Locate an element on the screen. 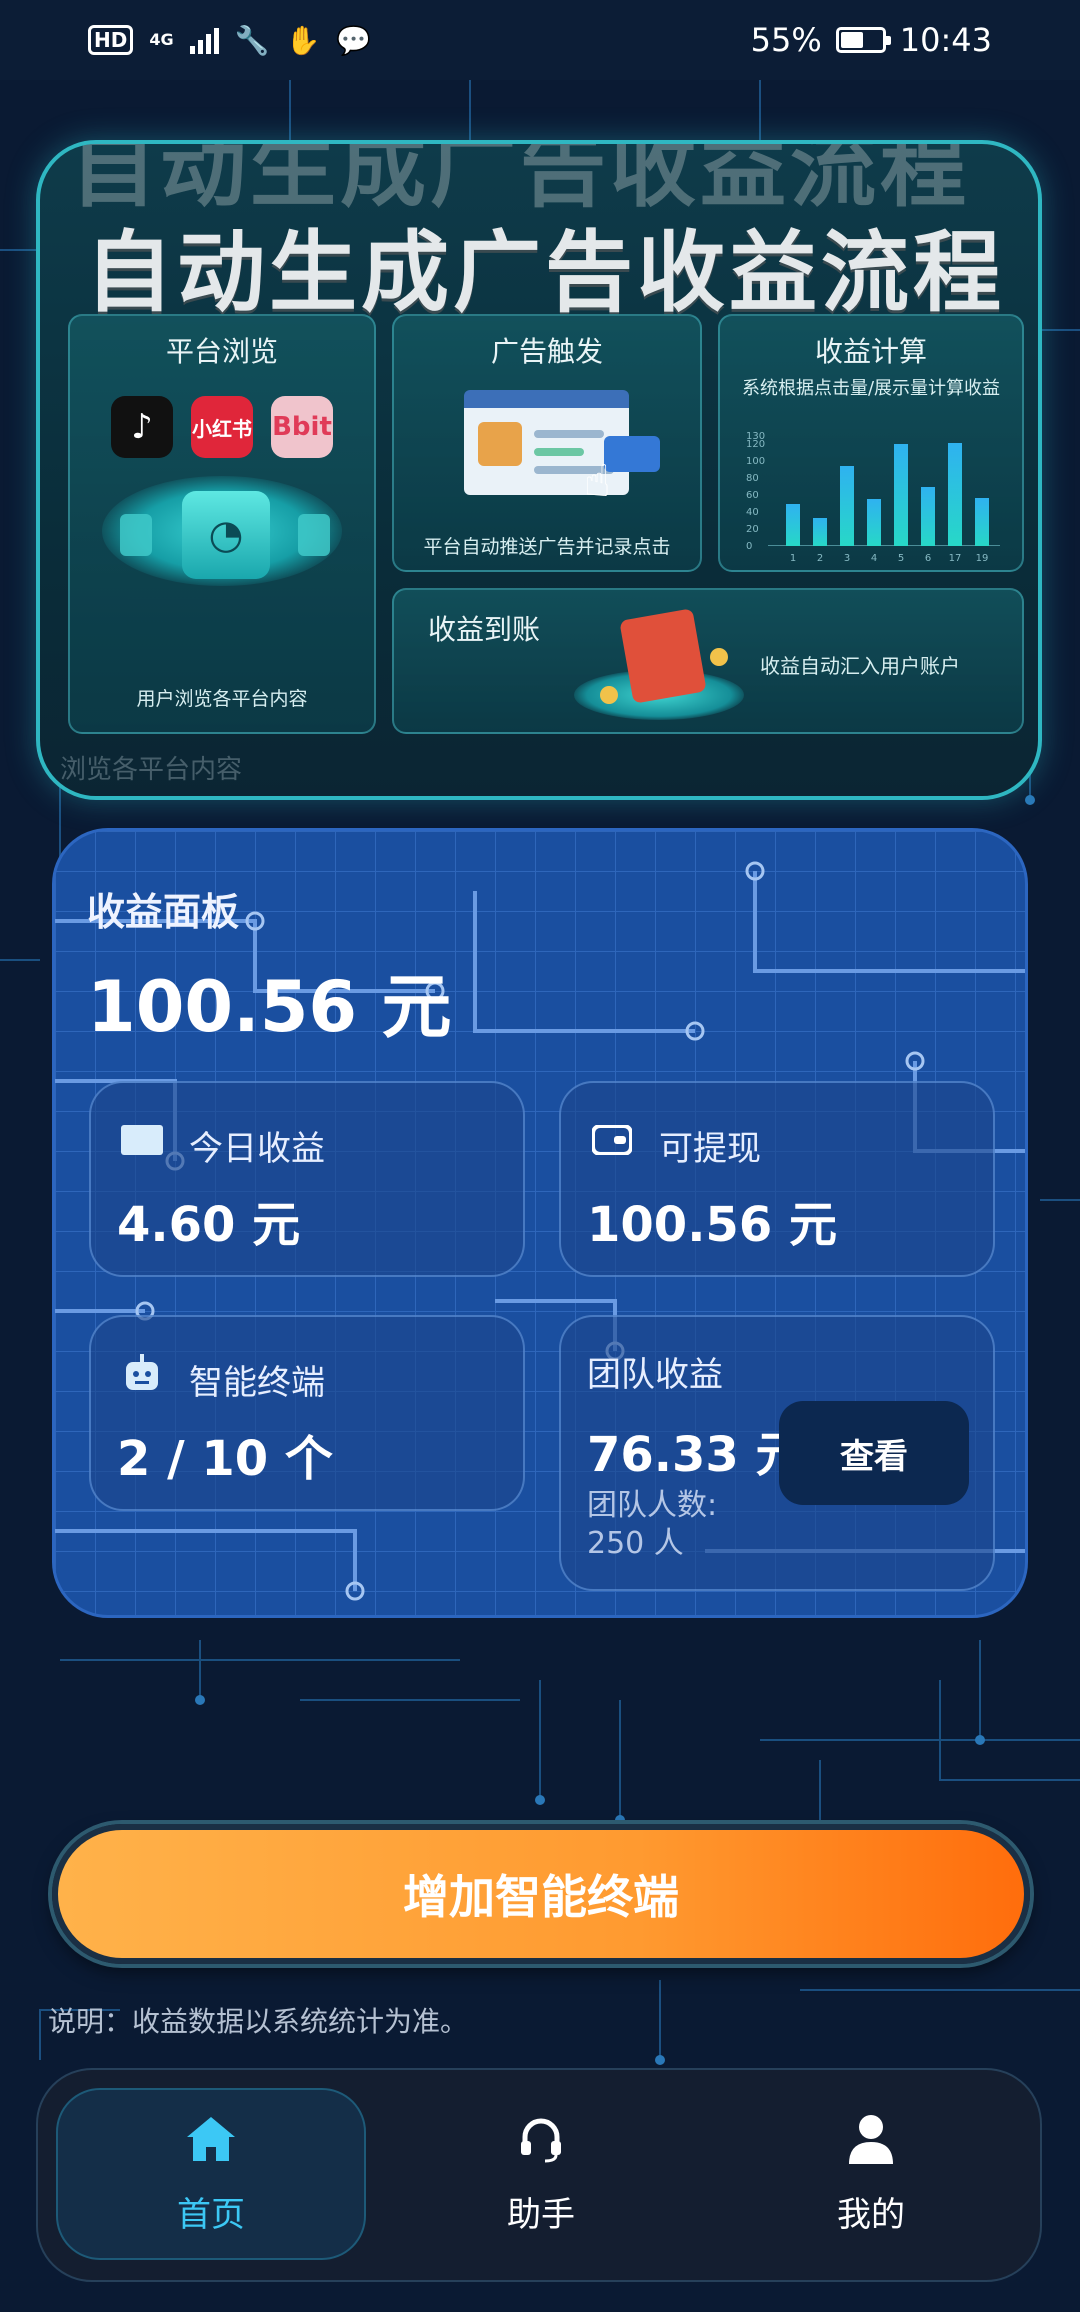 The image size is (1080, 2312). message-bubble-icon is located at coordinates (632, 454).